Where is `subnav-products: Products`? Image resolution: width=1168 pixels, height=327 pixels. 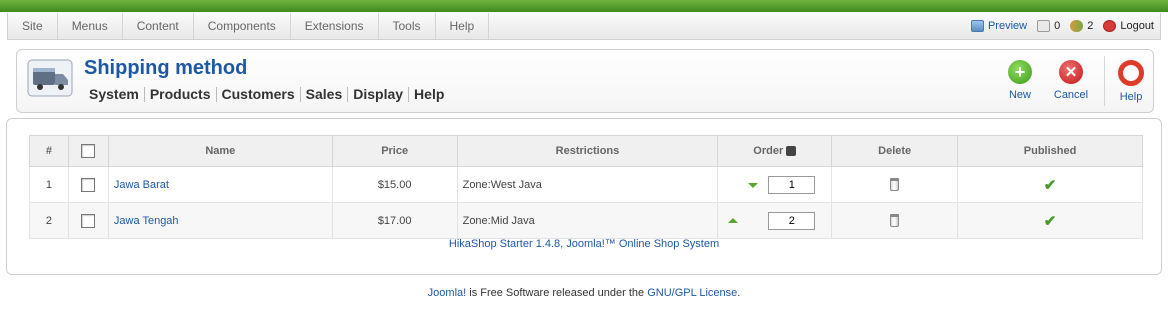
subnav-products: Products is located at coordinates (181, 94).